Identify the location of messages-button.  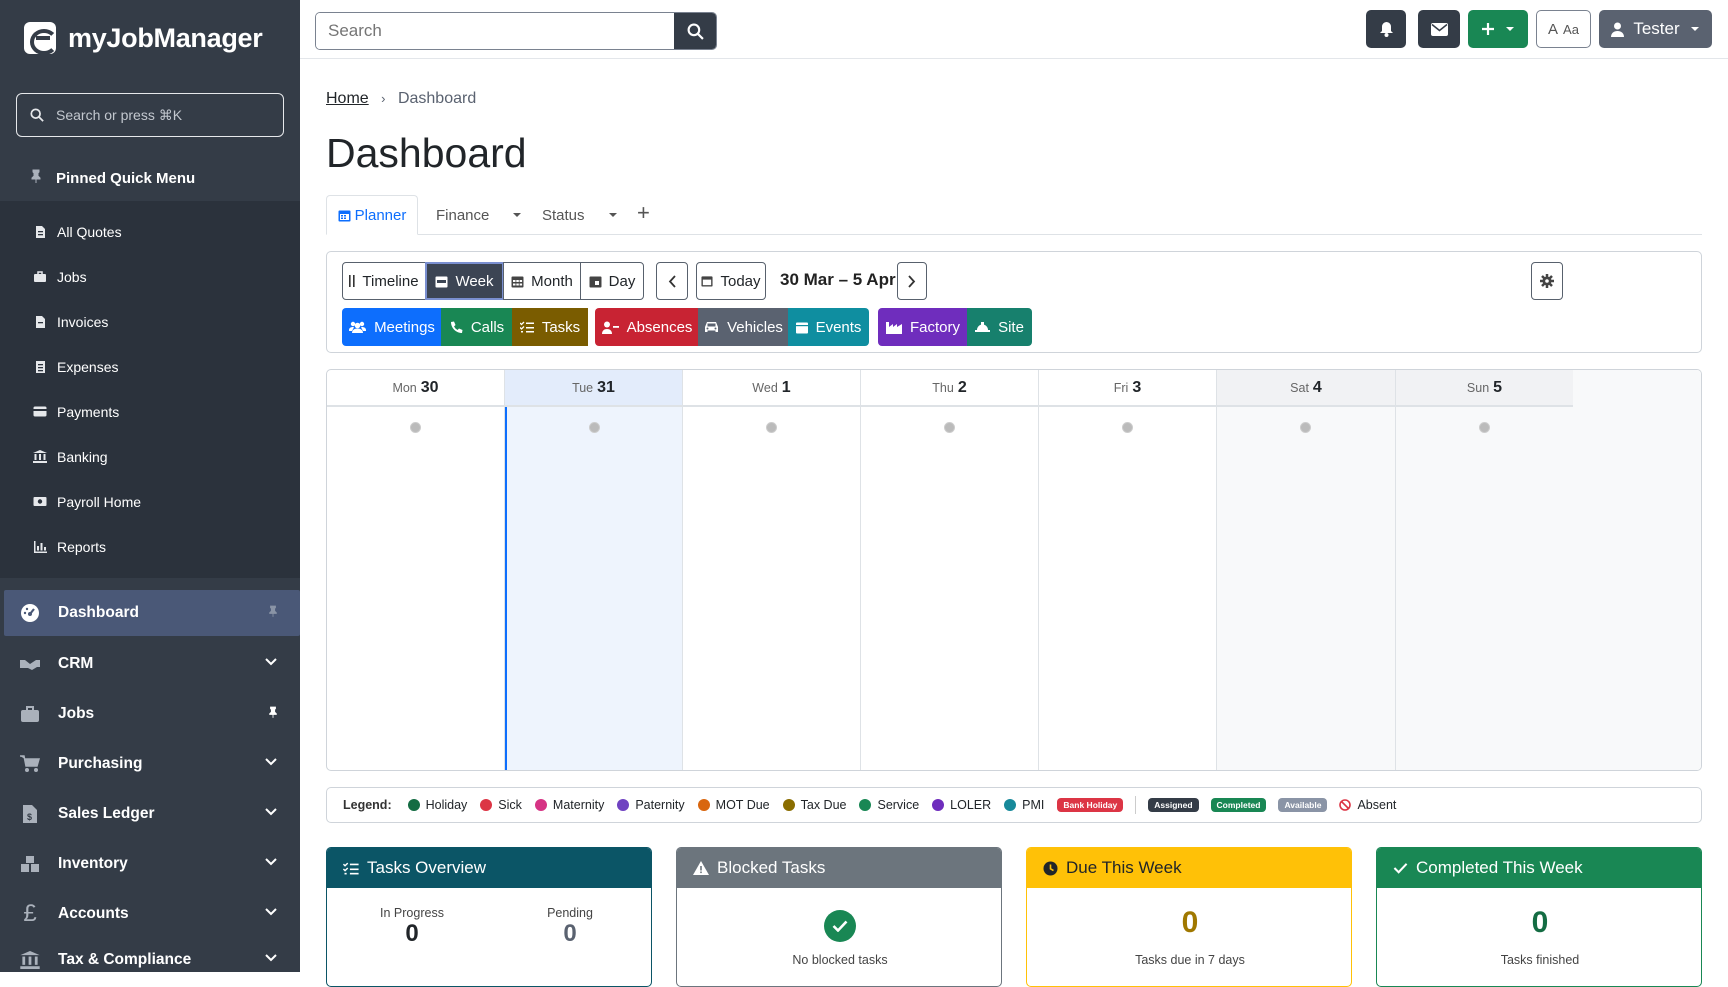
(1439, 29).